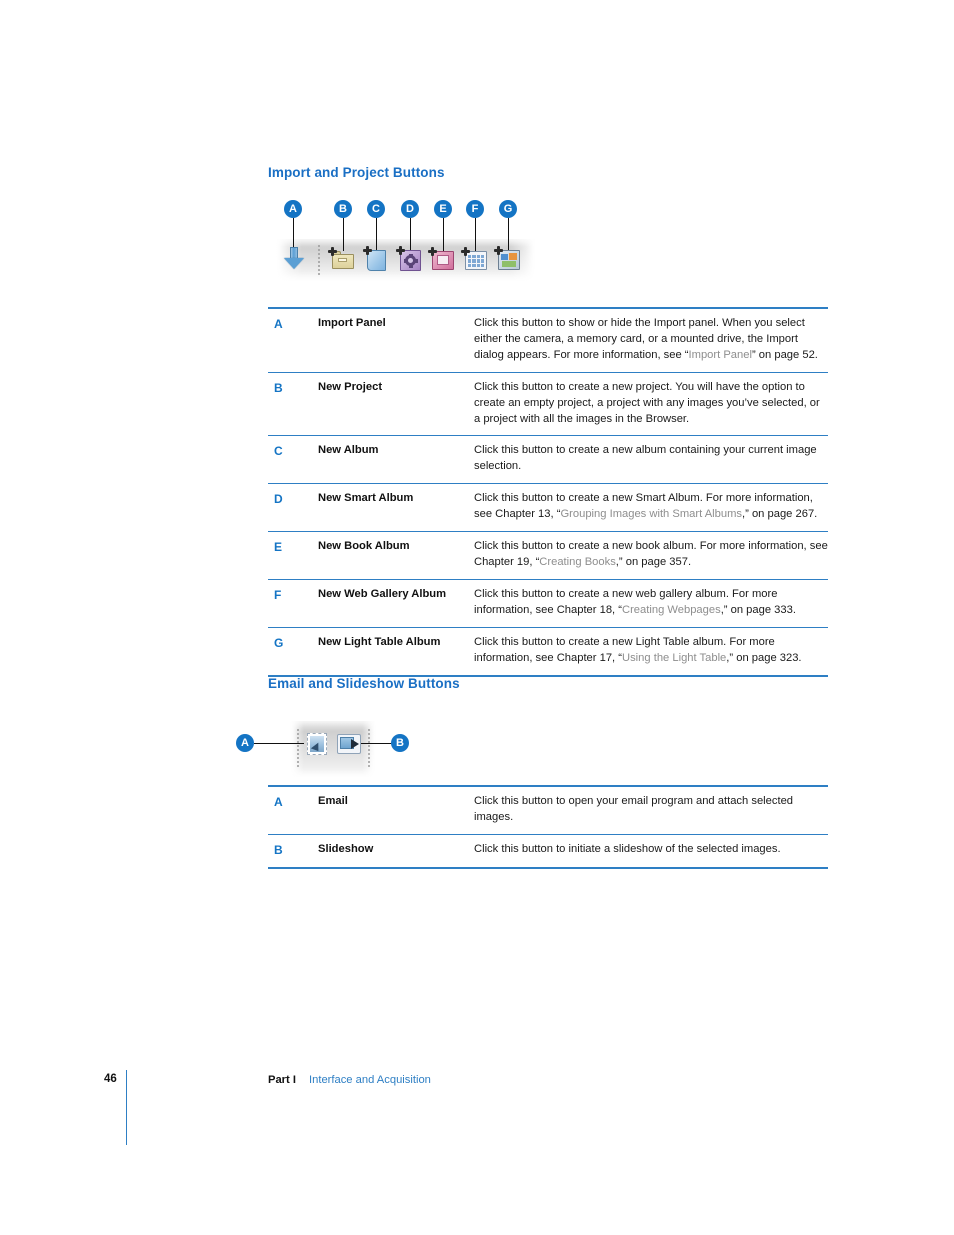 The width and height of the screenshot is (954, 1235). I want to click on leader-line-d, so click(410, 234).